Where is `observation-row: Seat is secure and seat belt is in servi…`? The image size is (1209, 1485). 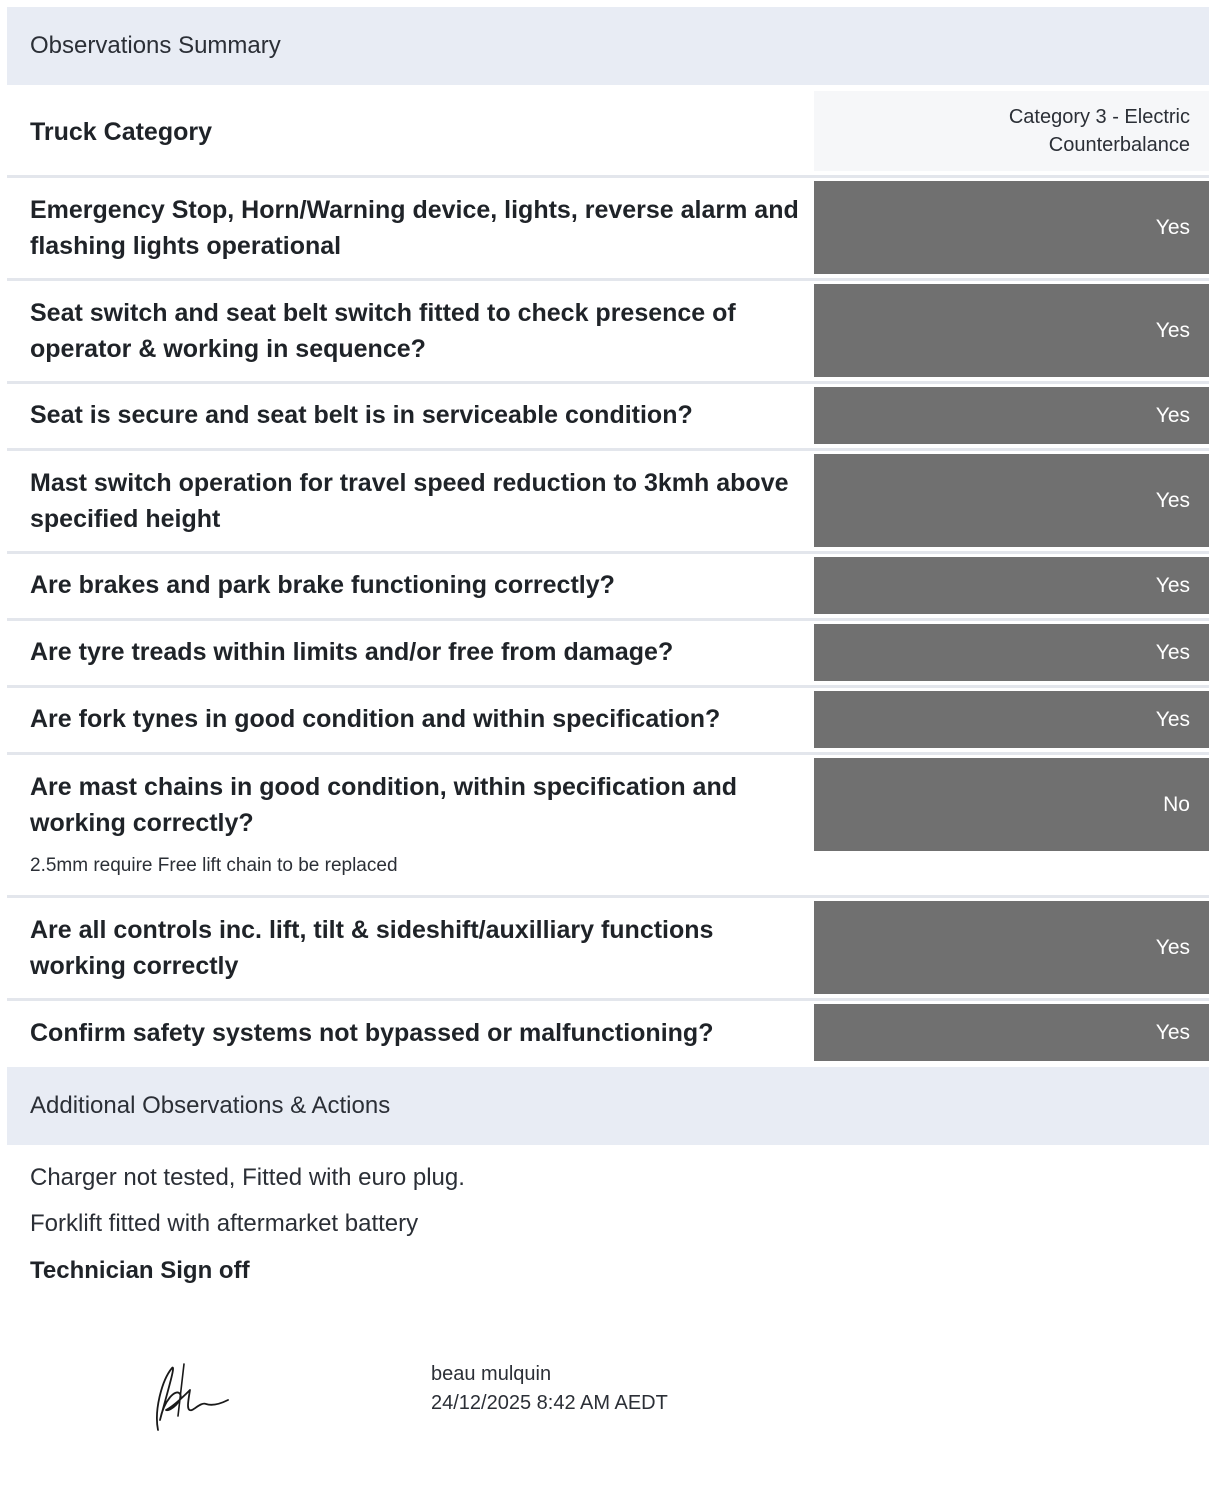 observation-row: Seat is secure and seat belt is in servi… is located at coordinates (608, 417).